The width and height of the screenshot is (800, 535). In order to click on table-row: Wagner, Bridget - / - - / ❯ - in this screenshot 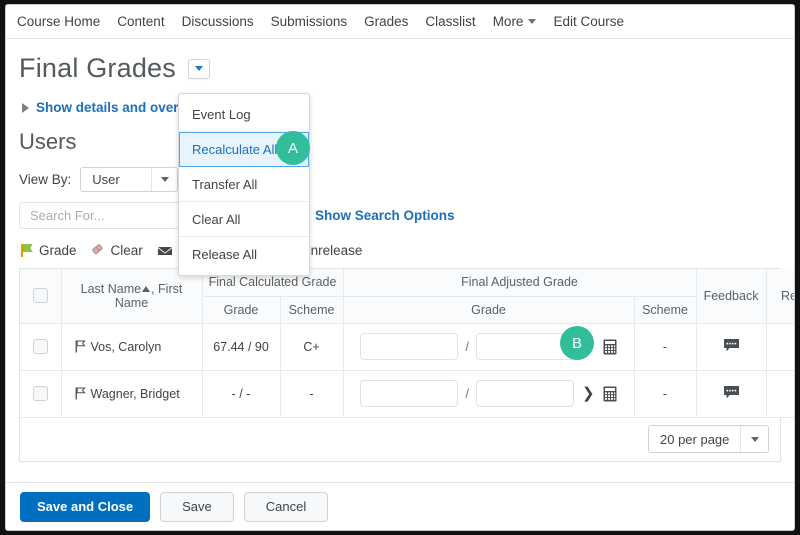, I will do `click(407, 394)`.